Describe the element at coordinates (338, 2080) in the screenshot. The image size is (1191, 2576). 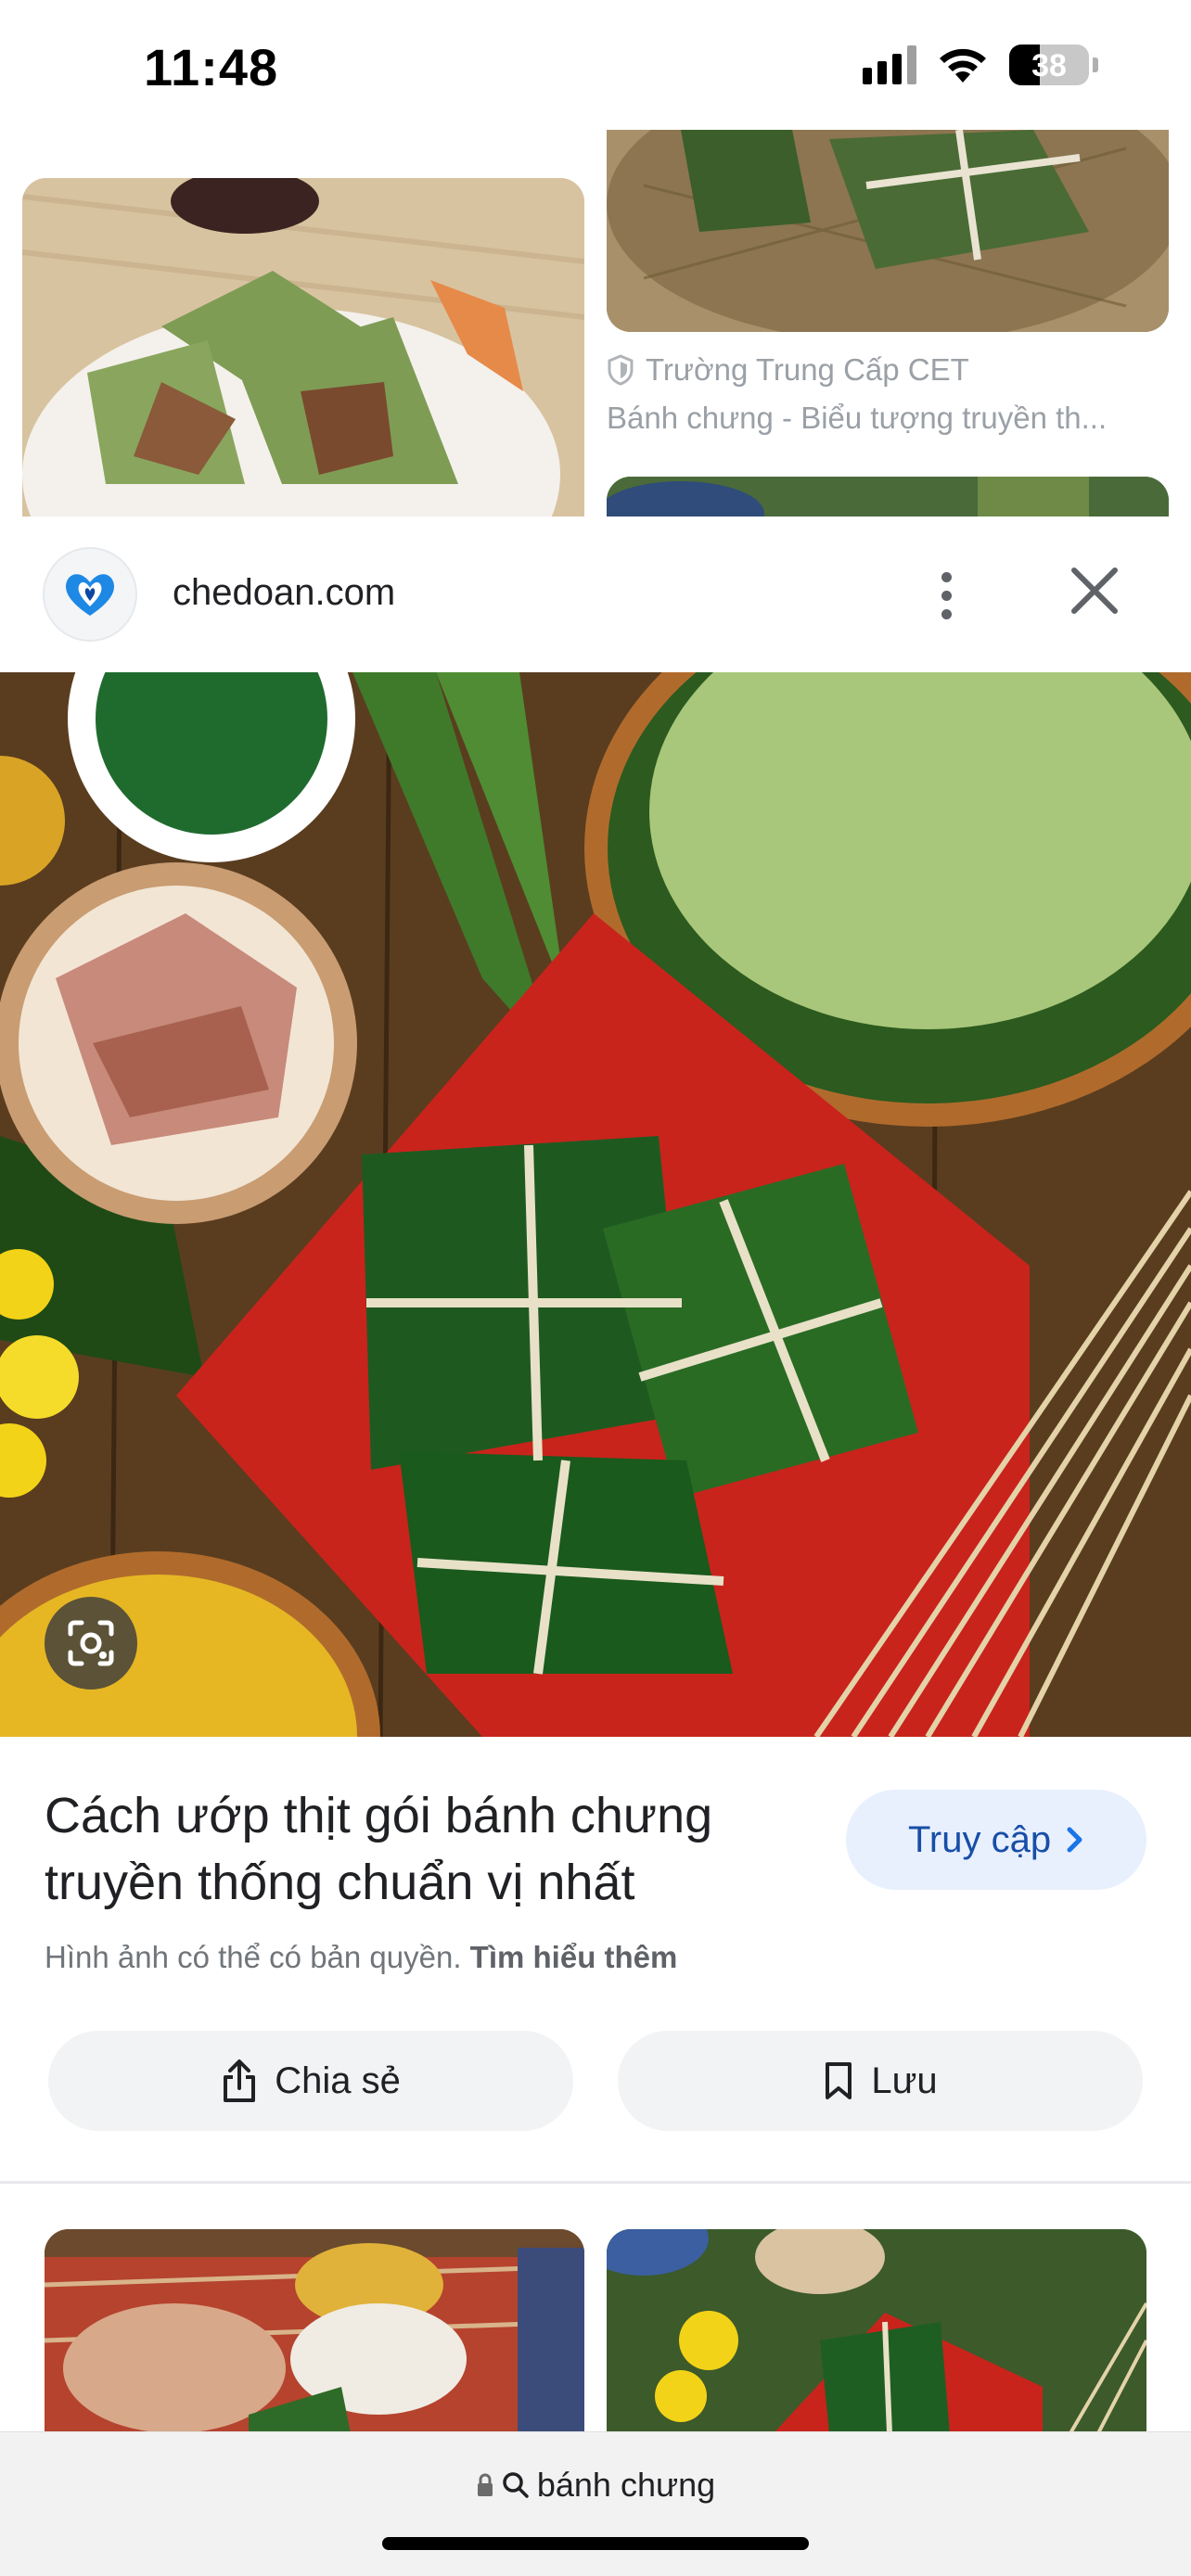
I see `share-label: Chia sẻ` at that location.